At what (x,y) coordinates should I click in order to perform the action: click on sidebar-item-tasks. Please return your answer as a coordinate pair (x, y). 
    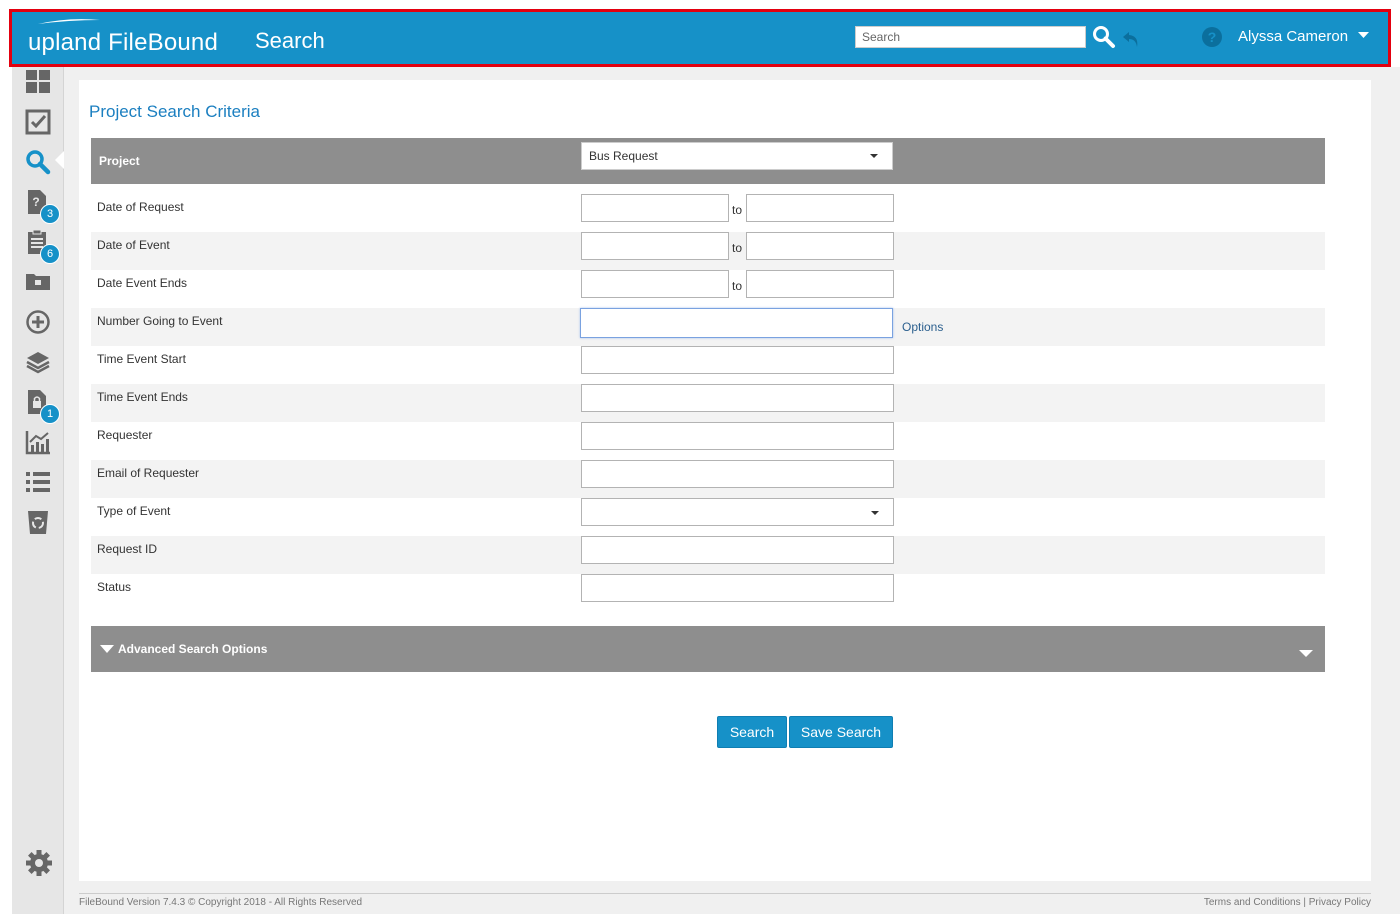
    Looking at the image, I should click on (38, 122).